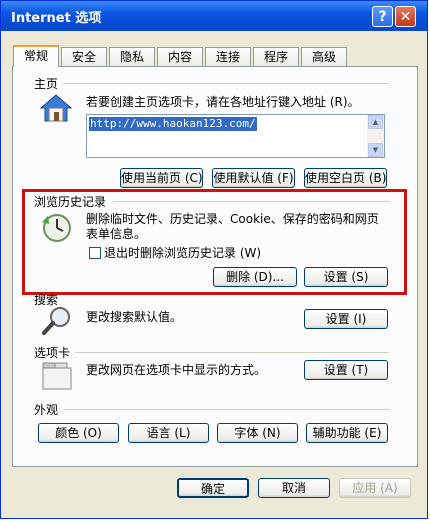 The width and height of the screenshot is (430, 521). Describe the element at coordinates (346, 277) in the screenshot. I see `history-settings-button: 设置 (S)` at that location.